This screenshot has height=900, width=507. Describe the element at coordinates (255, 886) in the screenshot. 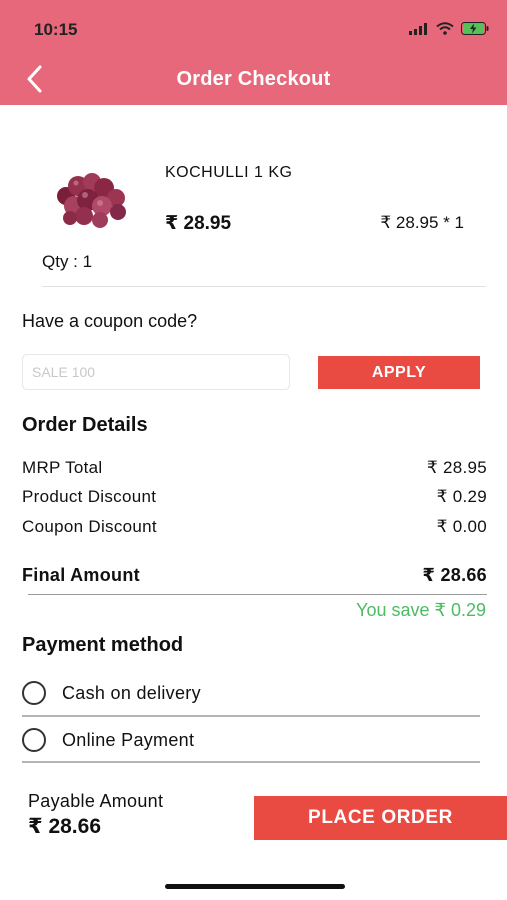

I see `home-indicator` at that location.